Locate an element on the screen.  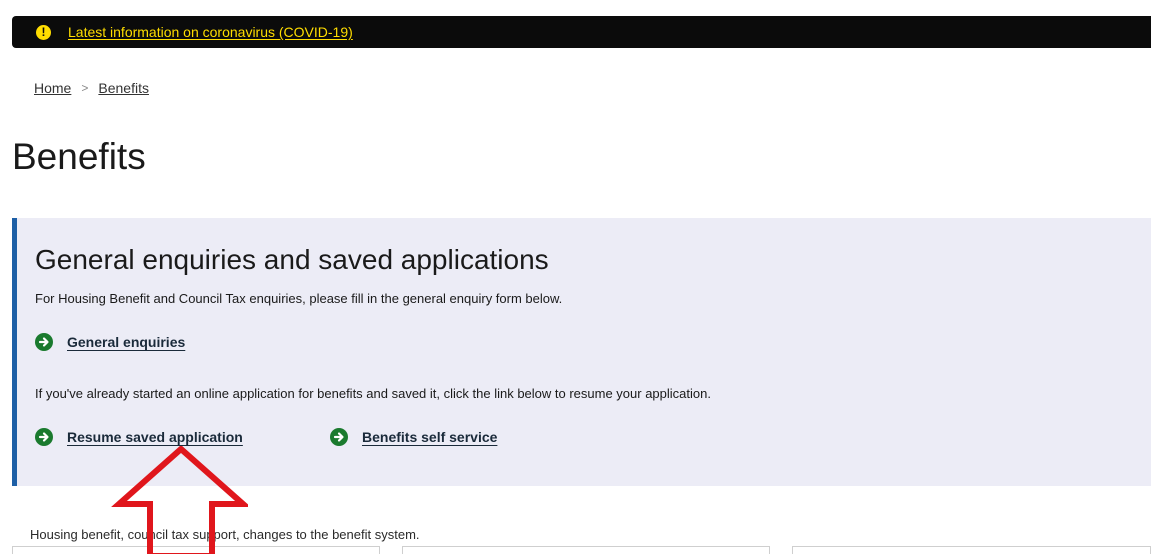
benefits-self-service-link: Benefits self service is located at coordinates (429, 437).